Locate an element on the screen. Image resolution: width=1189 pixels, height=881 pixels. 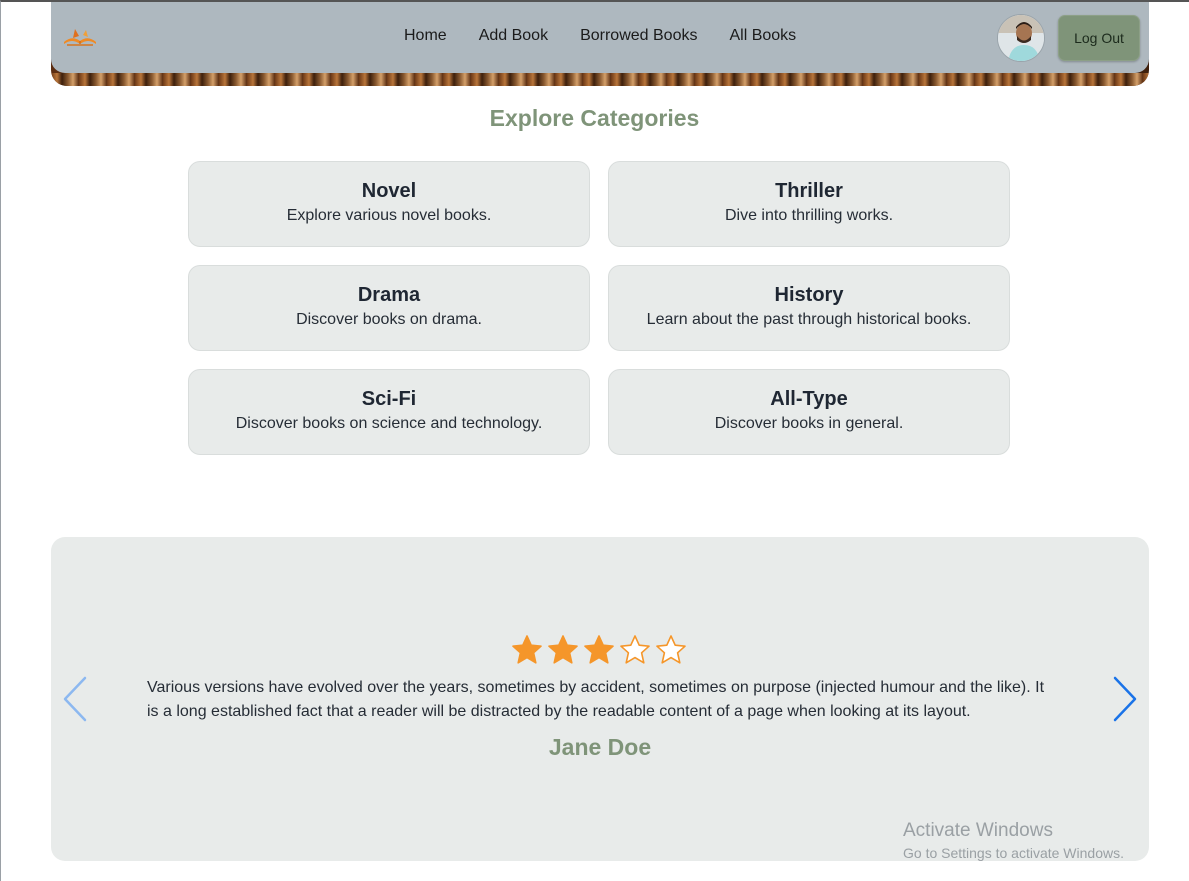
star-rating is located at coordinates (599, 650).